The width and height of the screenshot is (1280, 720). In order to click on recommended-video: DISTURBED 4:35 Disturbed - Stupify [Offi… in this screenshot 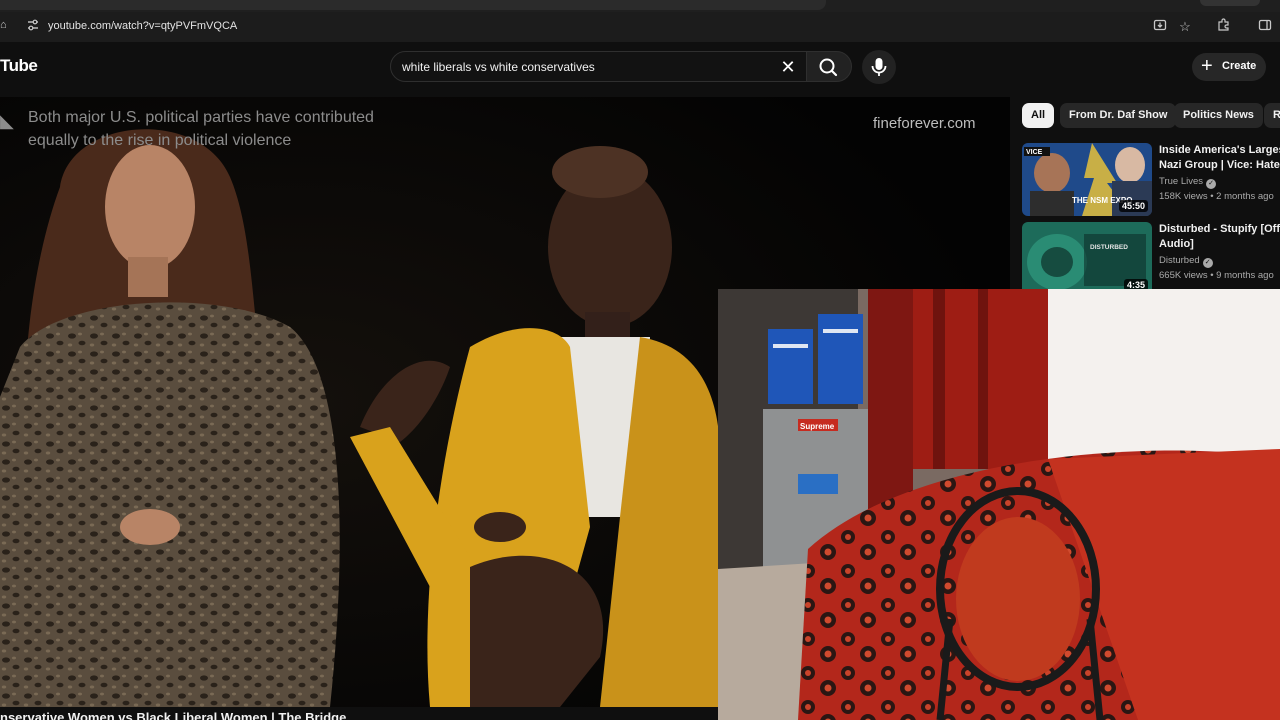, I will do `click(1151, 259)`.